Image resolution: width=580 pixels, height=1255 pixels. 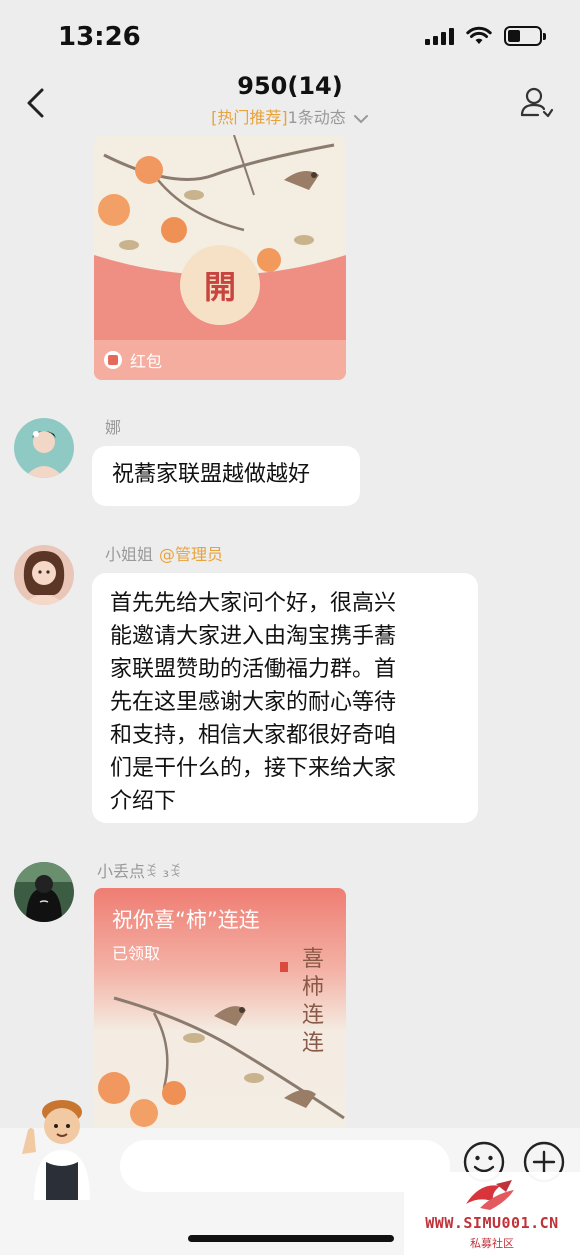 What do you see at coordinates (492, 1223) in the screenshot?
I see `watermark-url: WWW.SIMU001.CN` at bounding box center [492, 1223].